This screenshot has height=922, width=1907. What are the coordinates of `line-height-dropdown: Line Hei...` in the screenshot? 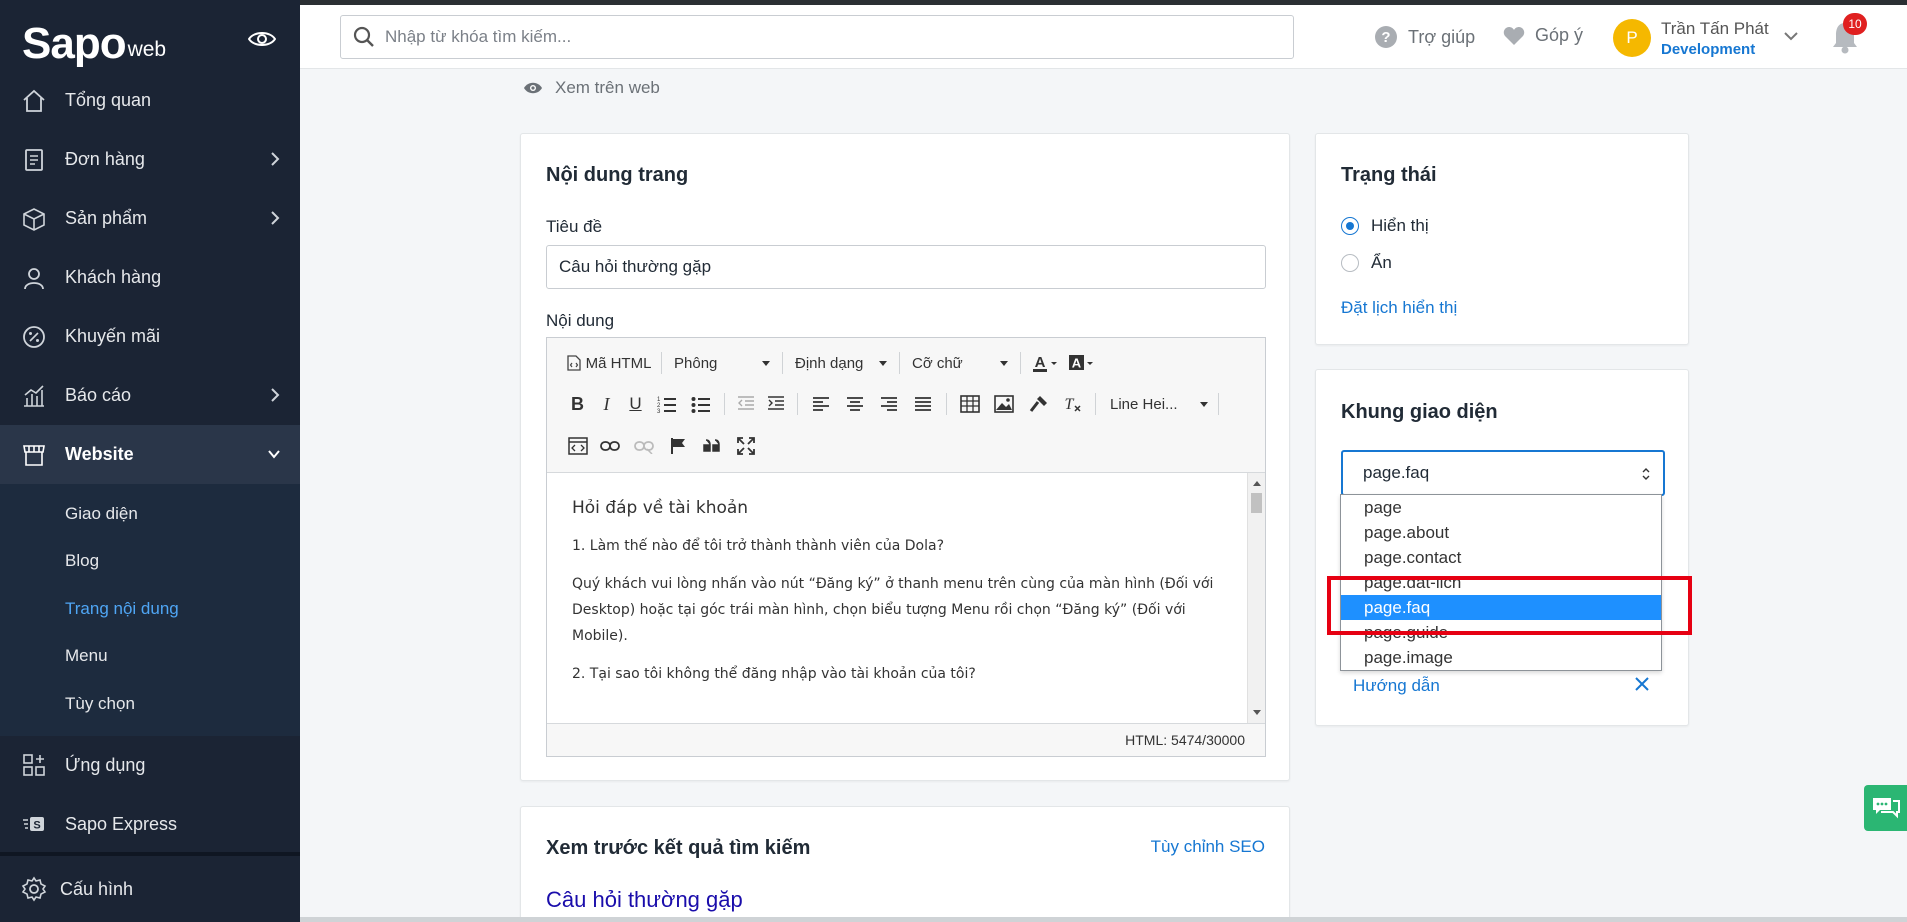 It's located at (1157, 404).